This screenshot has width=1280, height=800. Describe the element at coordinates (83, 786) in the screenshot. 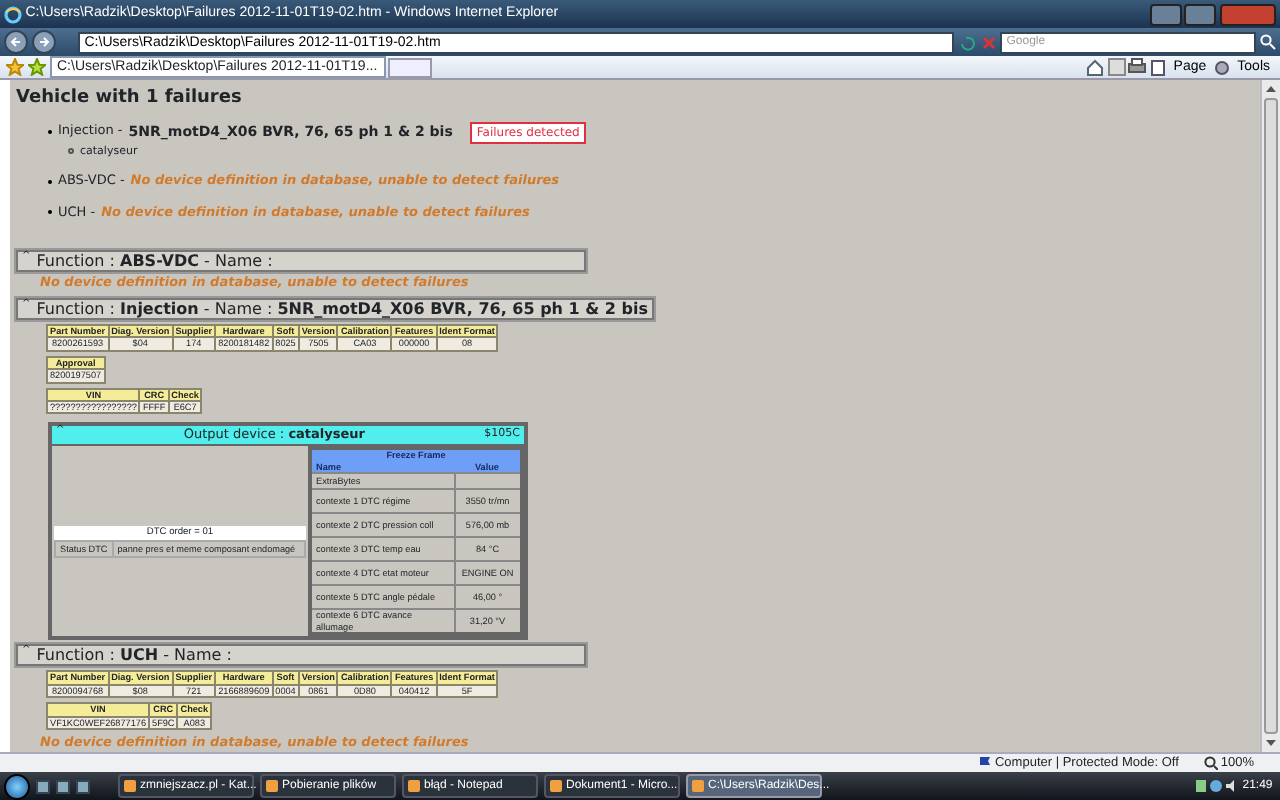

I see `browser-launch-icon` at that location.